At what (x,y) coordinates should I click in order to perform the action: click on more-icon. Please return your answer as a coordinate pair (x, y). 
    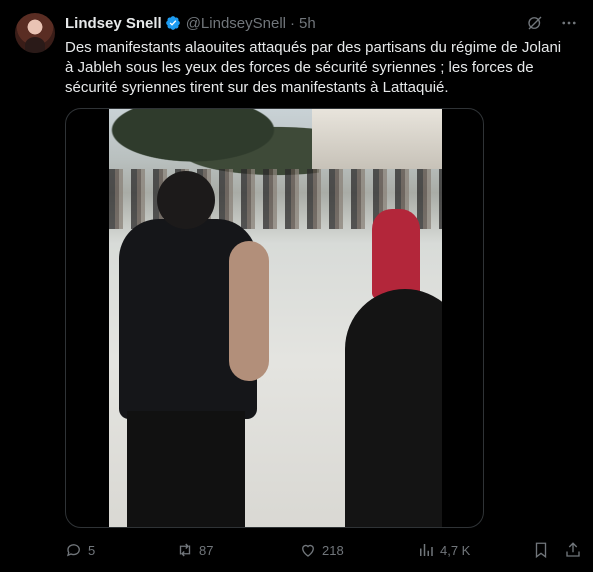
    Looking at the image, I should click on (569, 23).